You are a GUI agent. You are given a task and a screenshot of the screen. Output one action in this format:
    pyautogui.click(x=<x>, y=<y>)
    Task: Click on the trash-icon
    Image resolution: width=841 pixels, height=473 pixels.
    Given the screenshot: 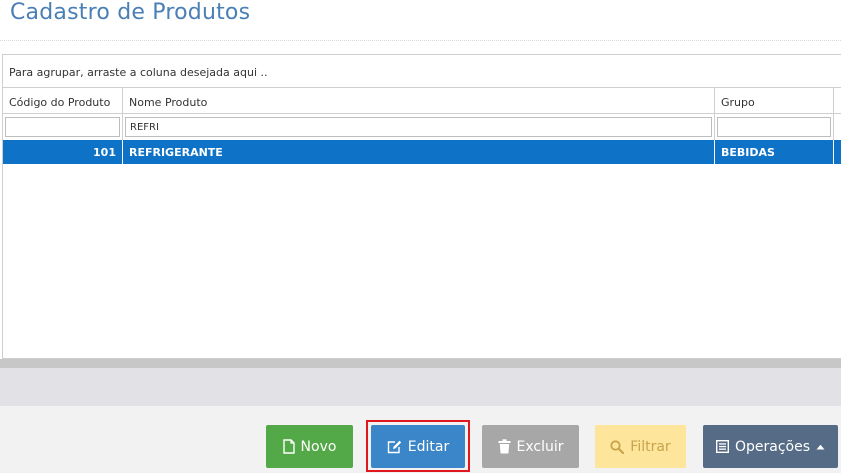 What is the action you would take?
    pyautogui.click(x=504, y=446)
    